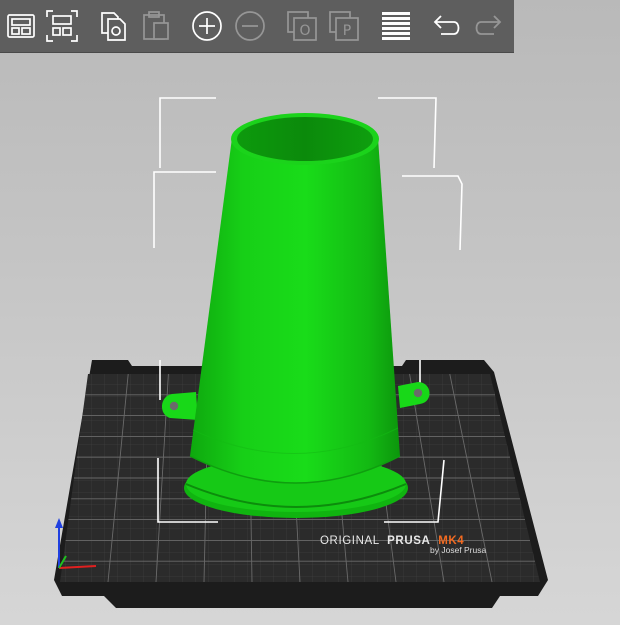  What do you see at coordinates (305, 139) in the screenshot?
I see `cone-opening` at bounding box center [305, 139].